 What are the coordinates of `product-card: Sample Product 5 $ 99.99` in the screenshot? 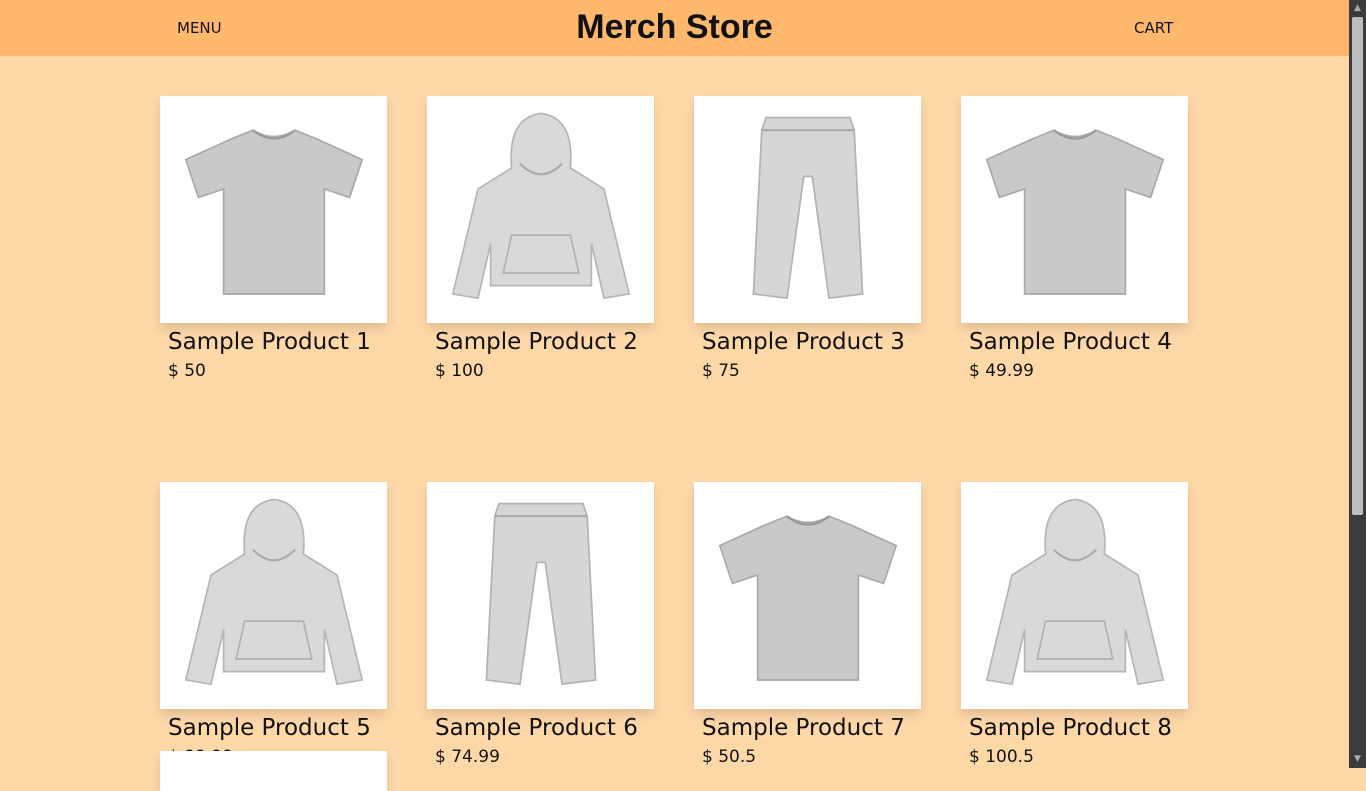 It's located at (273, 625).